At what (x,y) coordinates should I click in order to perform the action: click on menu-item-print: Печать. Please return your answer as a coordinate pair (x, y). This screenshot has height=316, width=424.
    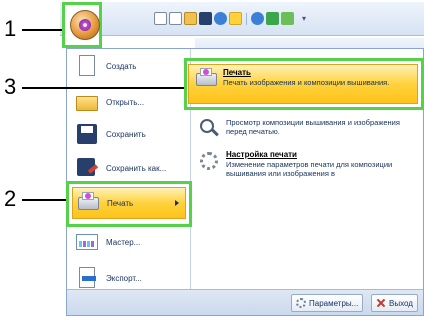
    Looking at the image, I should click on (129, 203).